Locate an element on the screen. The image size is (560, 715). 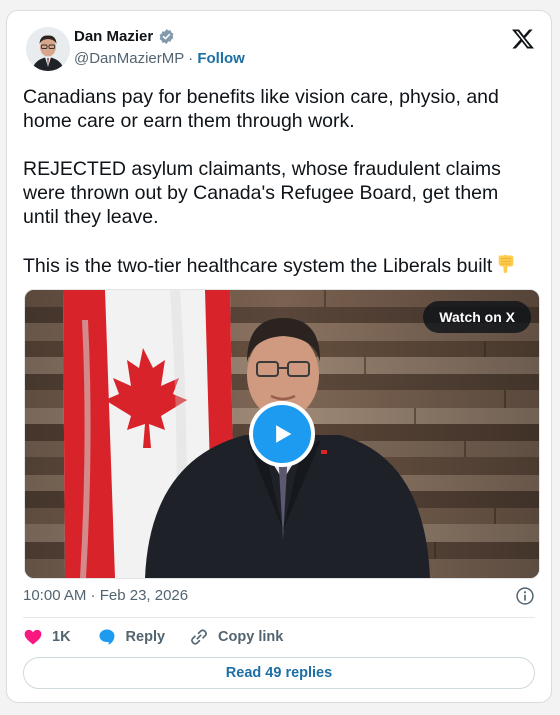
copy-link-button: Copy link is located at coordinates (236, 637).